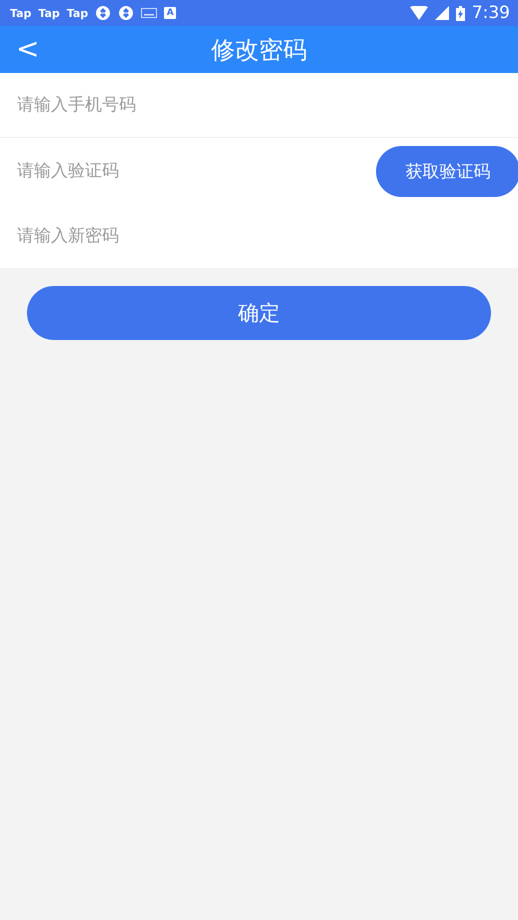 The height and width of the screenshot is (920, 518). What do you see at coordinates (441, 13) in the screenshot?
I see `signal-icon` at bounding box center [441, 13].